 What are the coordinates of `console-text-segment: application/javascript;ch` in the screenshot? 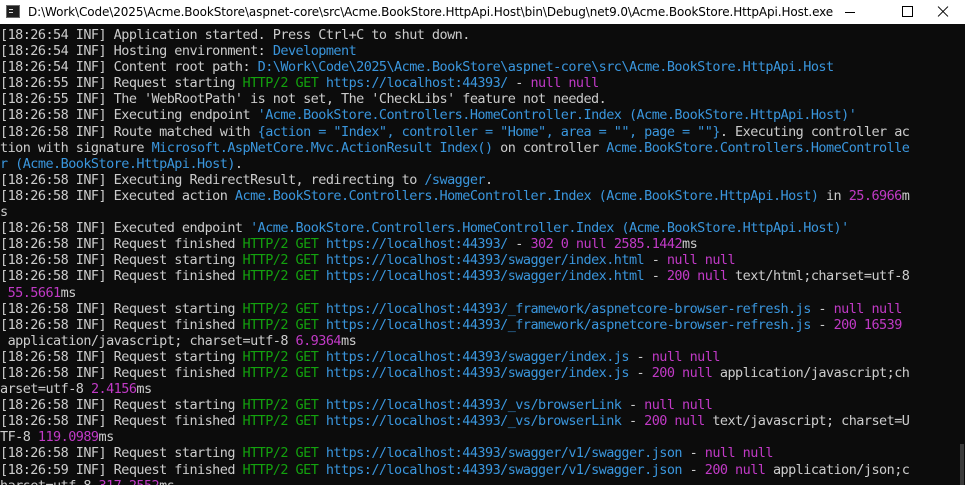 It's located at (811, 372).